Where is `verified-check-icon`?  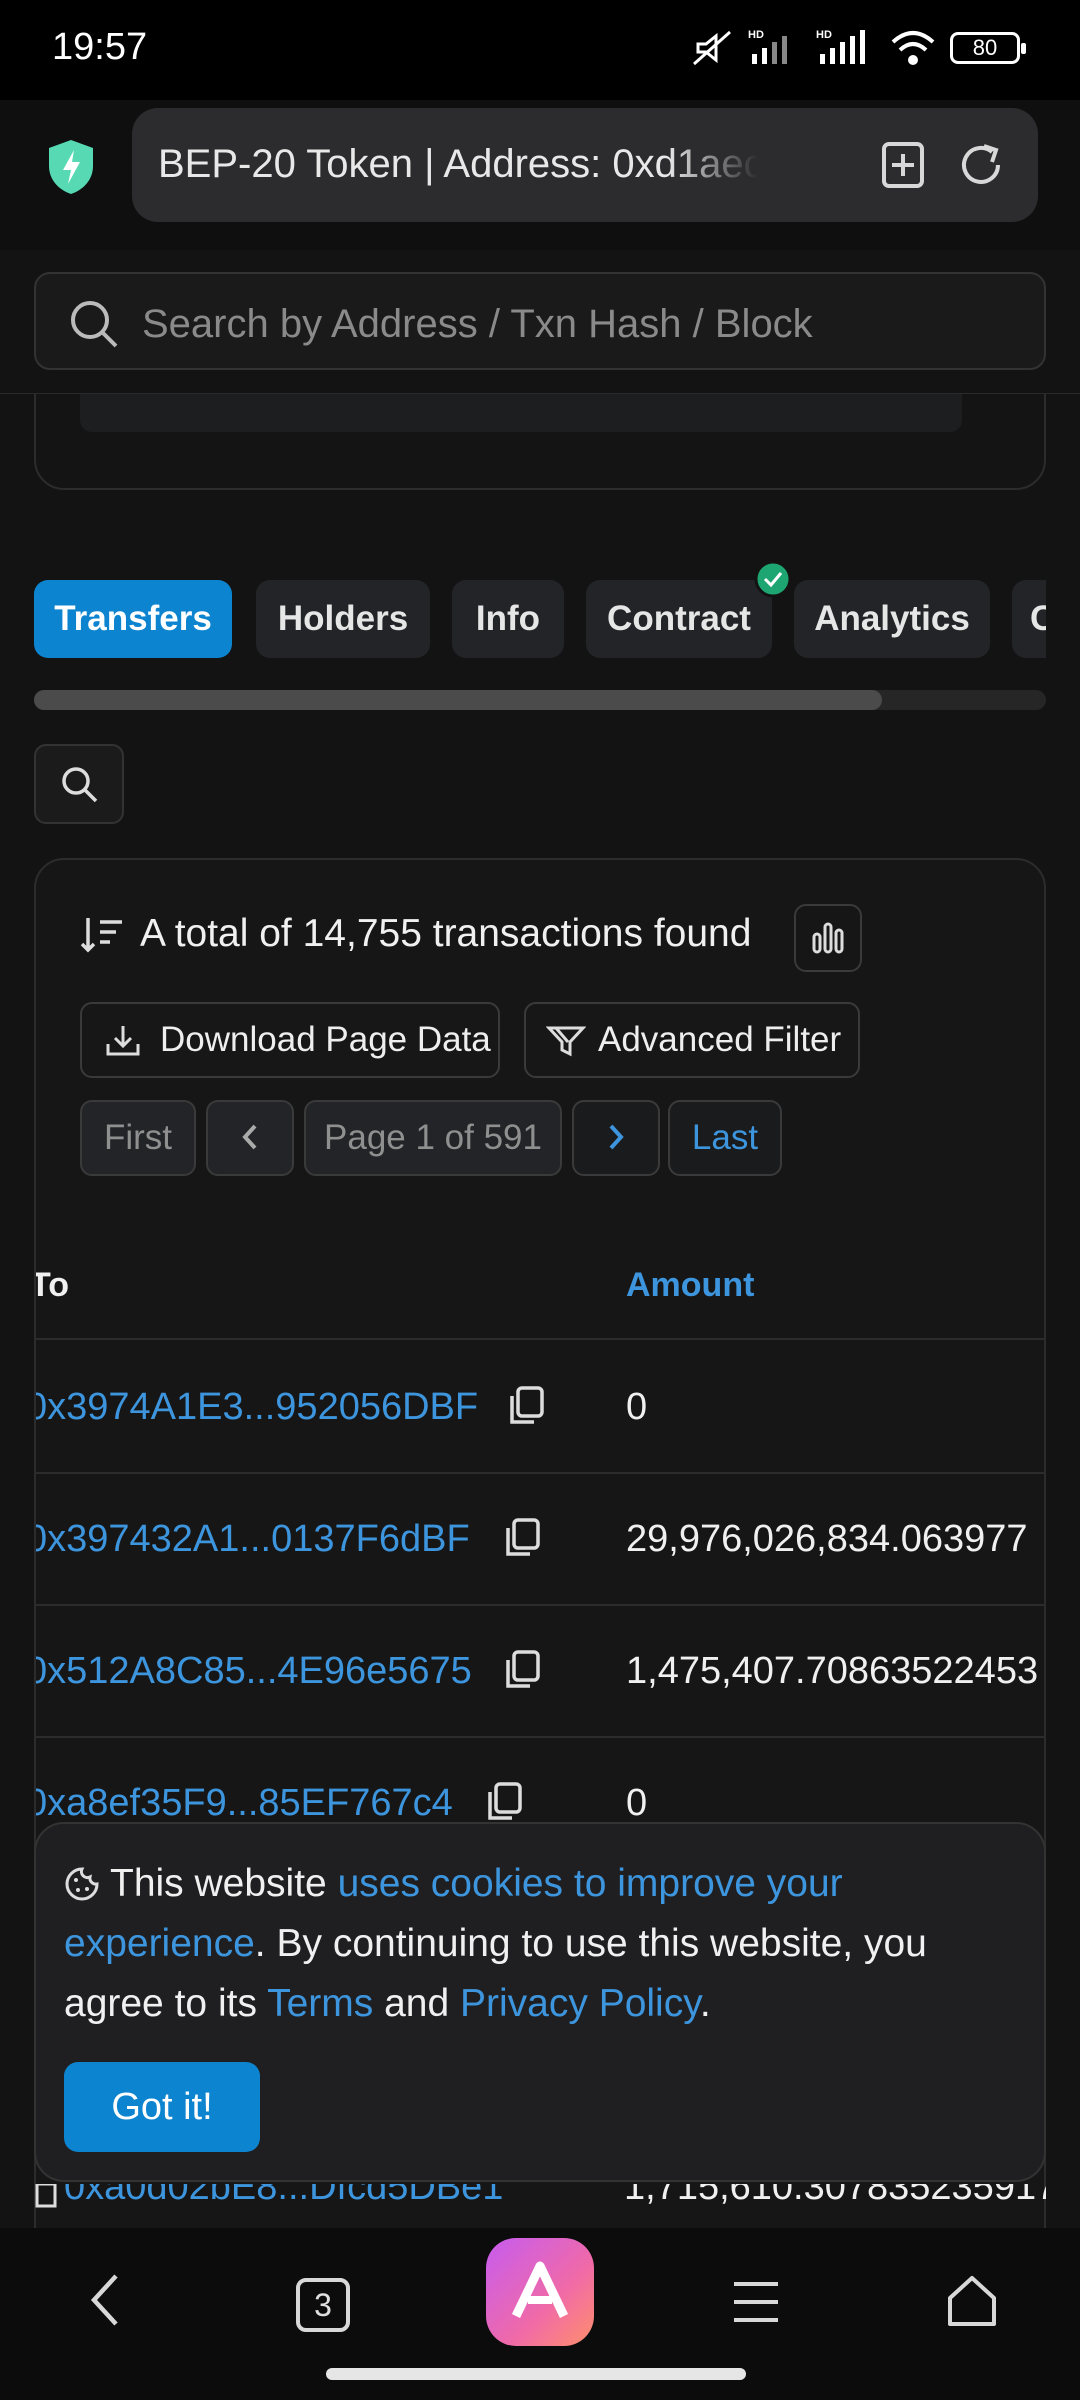 verified-check-icon is located at coordinates (773, 579).